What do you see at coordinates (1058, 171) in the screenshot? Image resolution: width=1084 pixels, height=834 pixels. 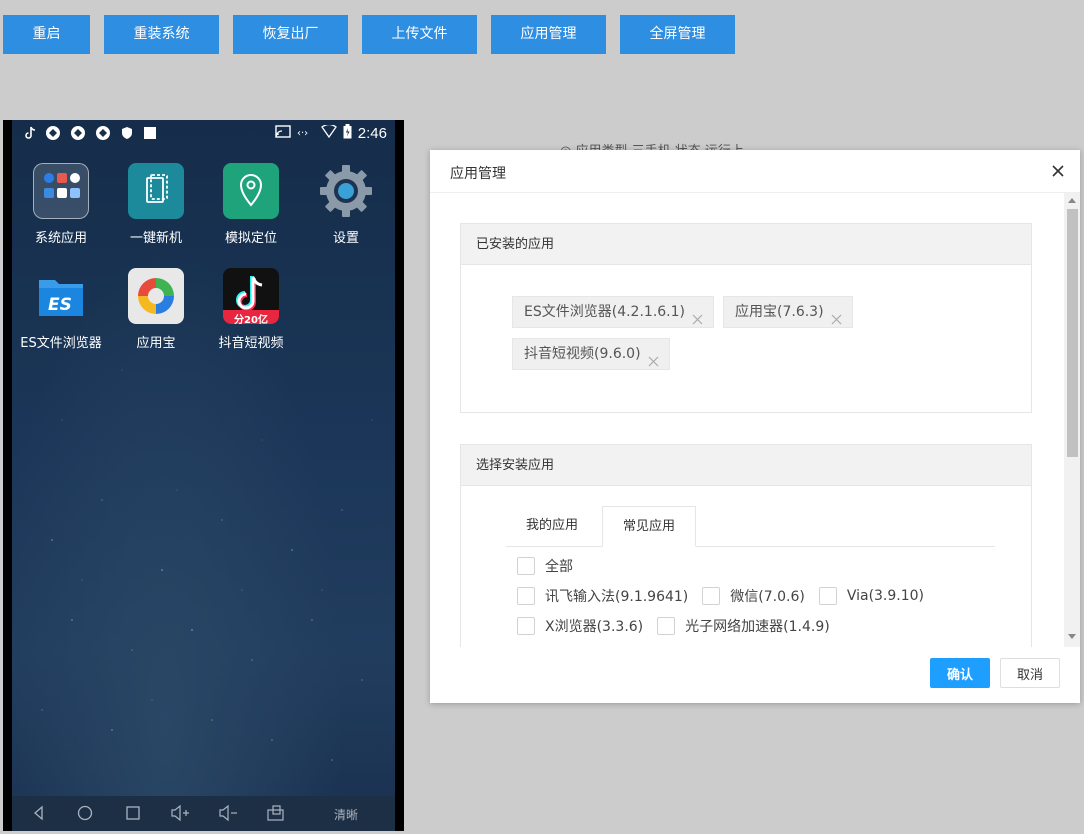 I see `close-icon` at bounding box center [1058, 171].